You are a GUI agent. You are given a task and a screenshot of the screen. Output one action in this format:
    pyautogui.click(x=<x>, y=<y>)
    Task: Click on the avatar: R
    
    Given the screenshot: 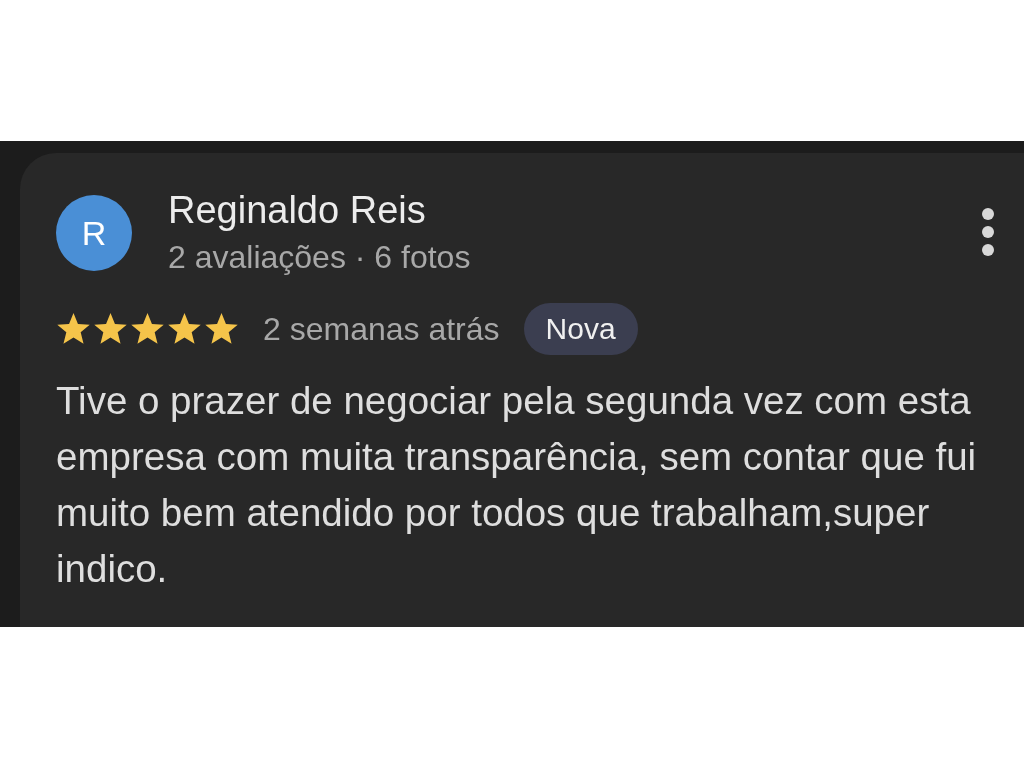 What is the action you would take?
    pyautogui.click(x=94, y=233)
    